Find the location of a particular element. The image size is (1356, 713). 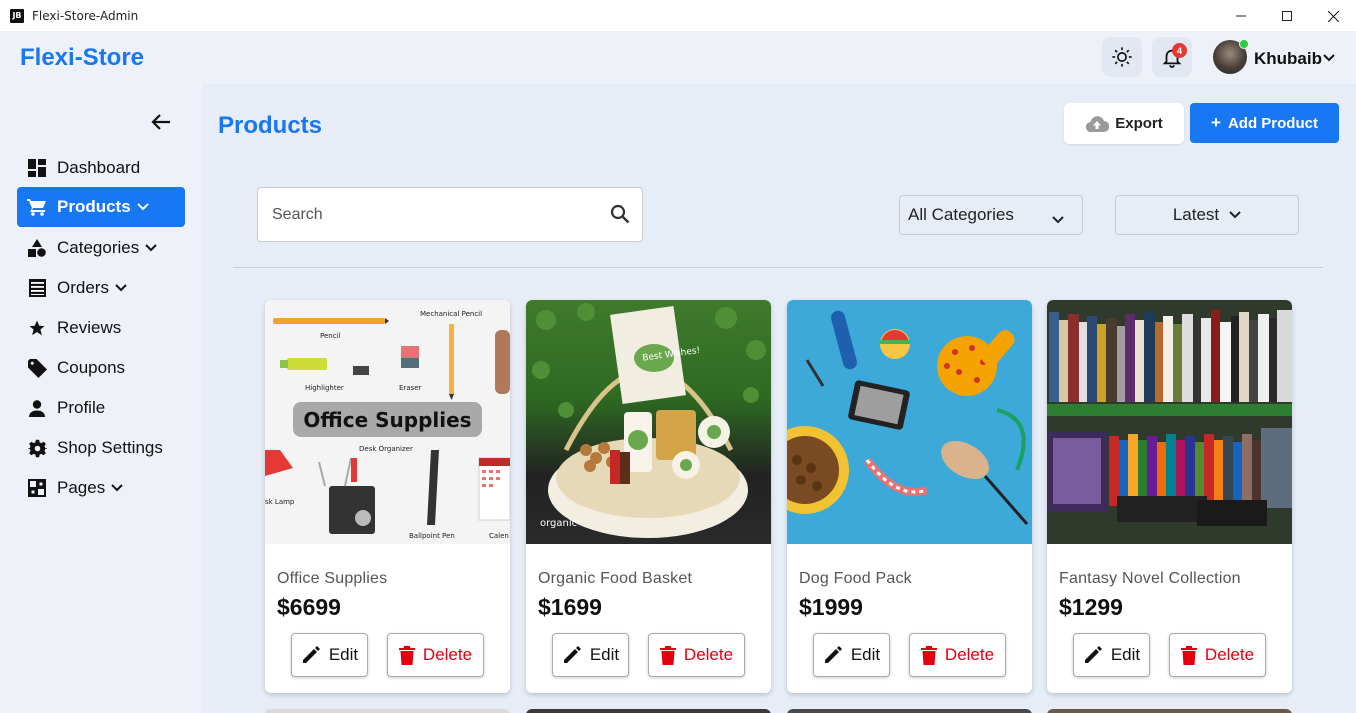

image-banner: Office Supplies is located at coordinates (387, 419).